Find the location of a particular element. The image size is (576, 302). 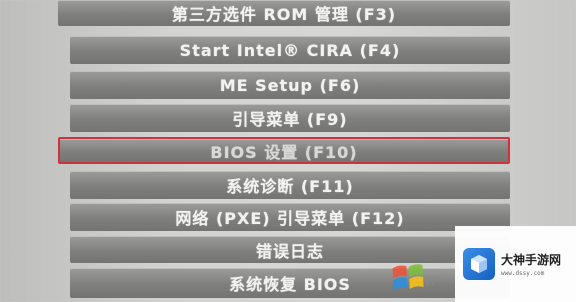

menu-item-label: 系统诊断 (F11) is located at coordinates (290, 186).